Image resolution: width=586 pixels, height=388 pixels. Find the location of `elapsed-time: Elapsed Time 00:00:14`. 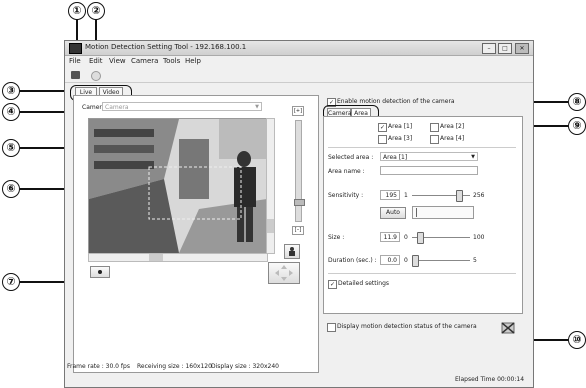

elapsed-time: Elapsed Time 00:00:14 is located at coordinates (490, 379).